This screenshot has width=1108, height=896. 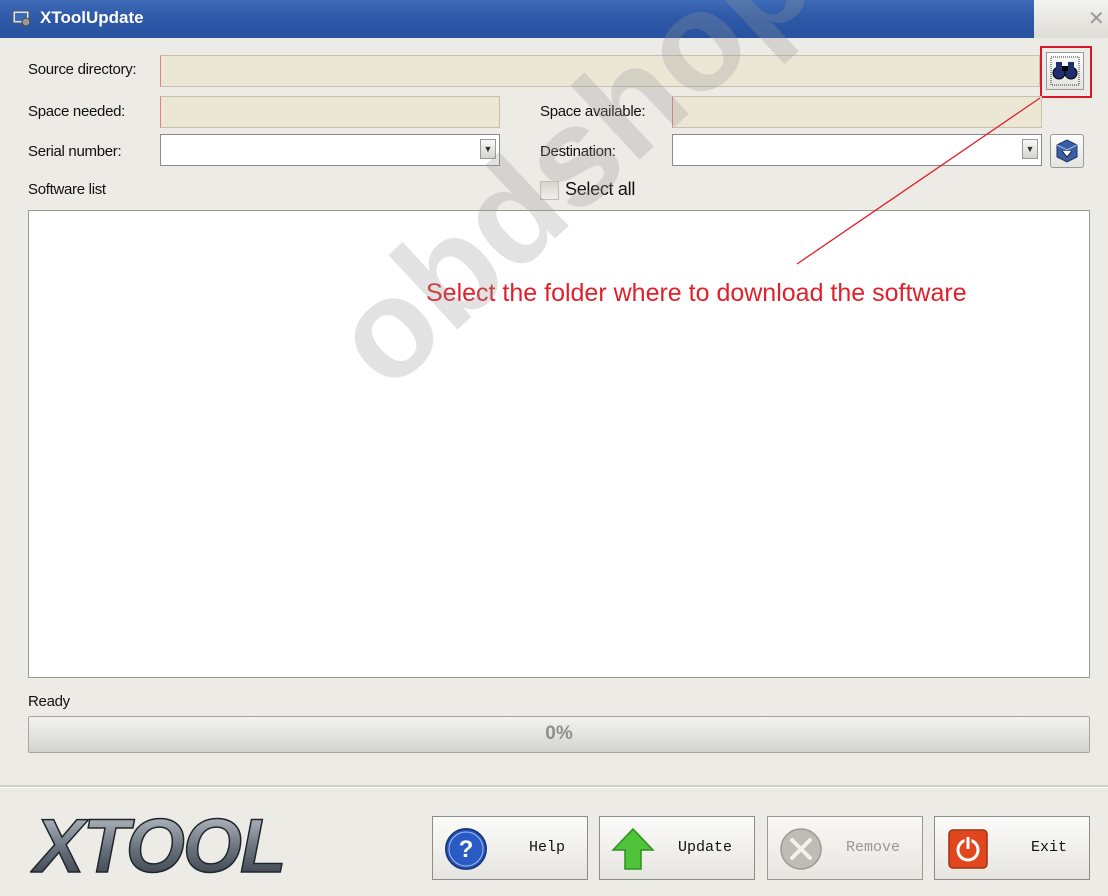 What do you see at coordinates (600, 189) in the screenshot?
I see `select-all-label: Select all` at bounding box center [600, 189].